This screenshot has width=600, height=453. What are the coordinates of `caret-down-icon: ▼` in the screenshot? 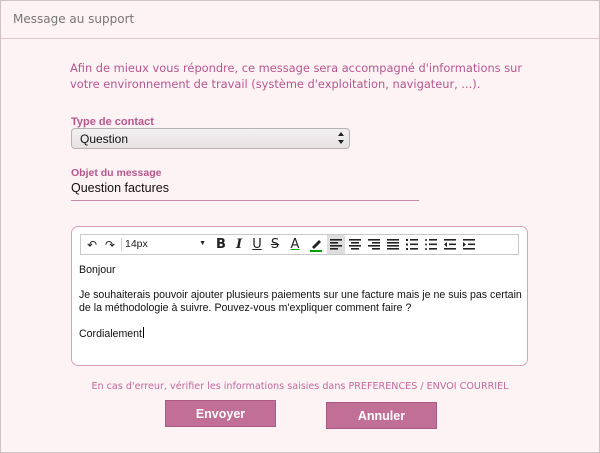 It's located at (202, 243).